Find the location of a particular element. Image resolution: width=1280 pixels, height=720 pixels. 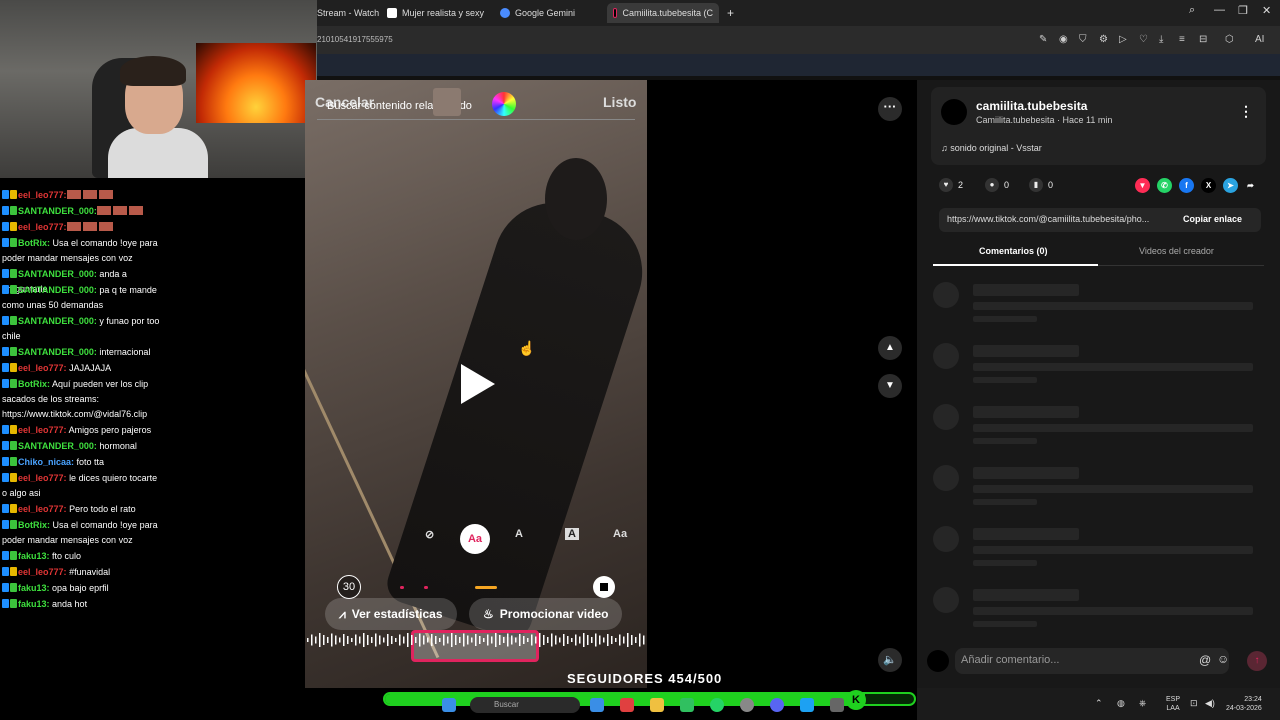

whatsapp-icon: ✆ is located at coordinates (1164, 185).